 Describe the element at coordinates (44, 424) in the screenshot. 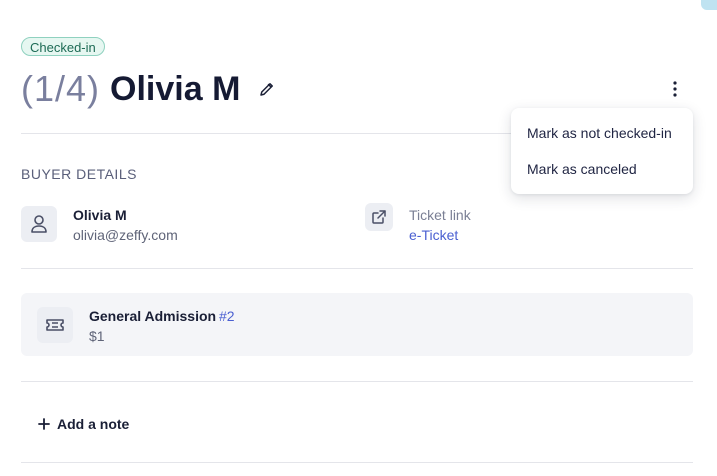

I see `plus-icon` at that location.